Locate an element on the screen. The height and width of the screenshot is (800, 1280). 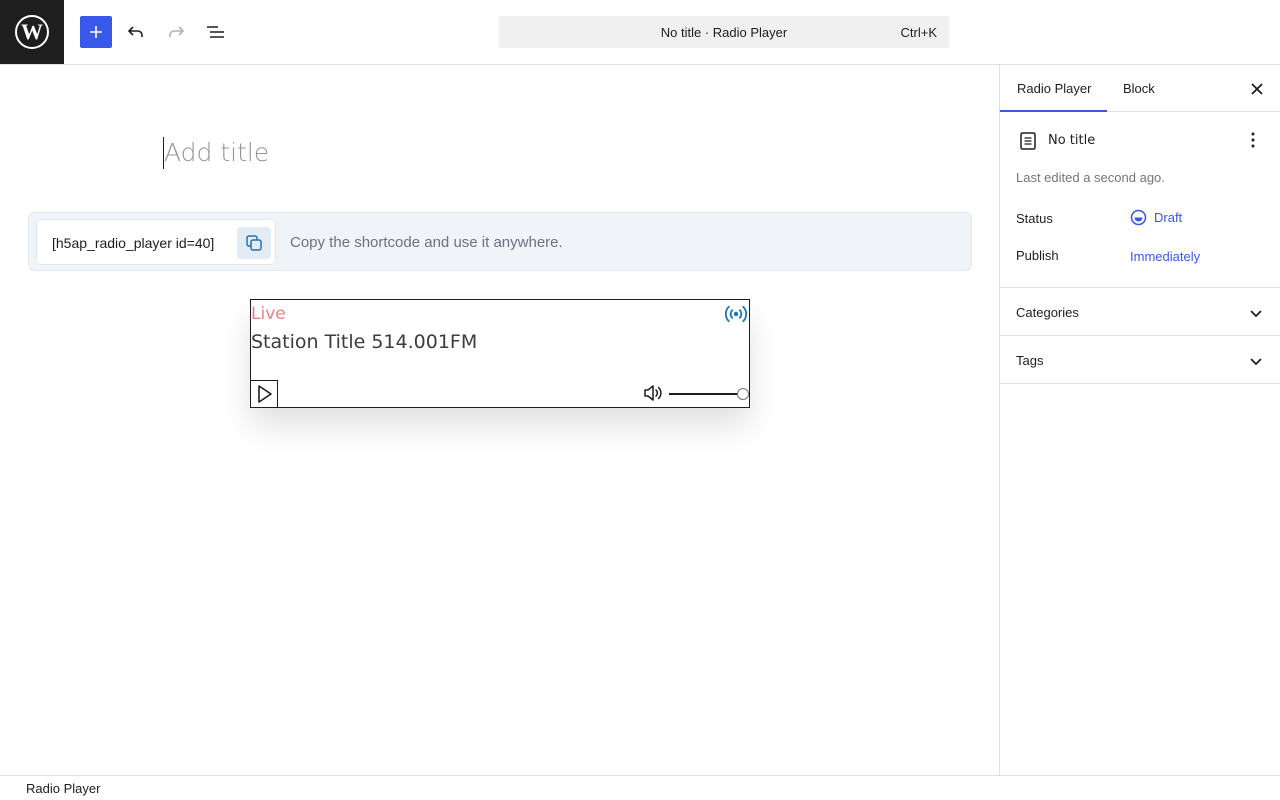
undo-icon is located at coordinates (135, 31).